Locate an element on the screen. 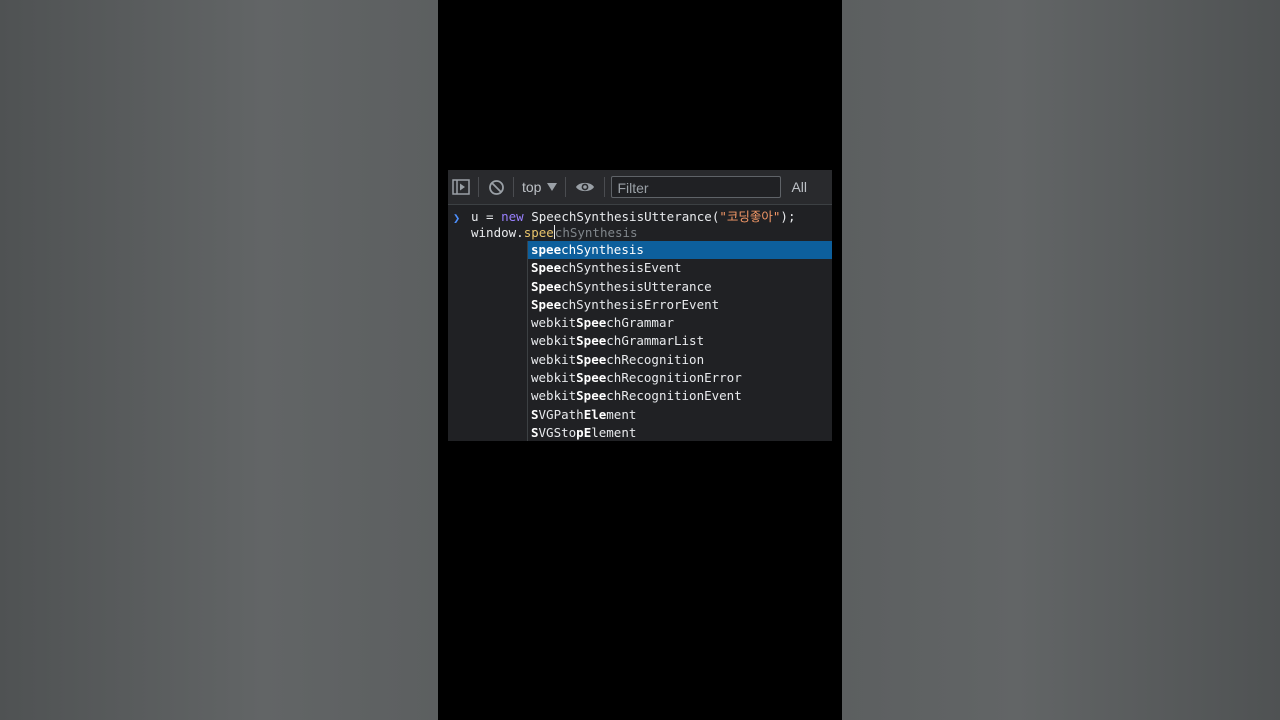  suggestion-text: chRecognition is located at coordinates (655, 359).